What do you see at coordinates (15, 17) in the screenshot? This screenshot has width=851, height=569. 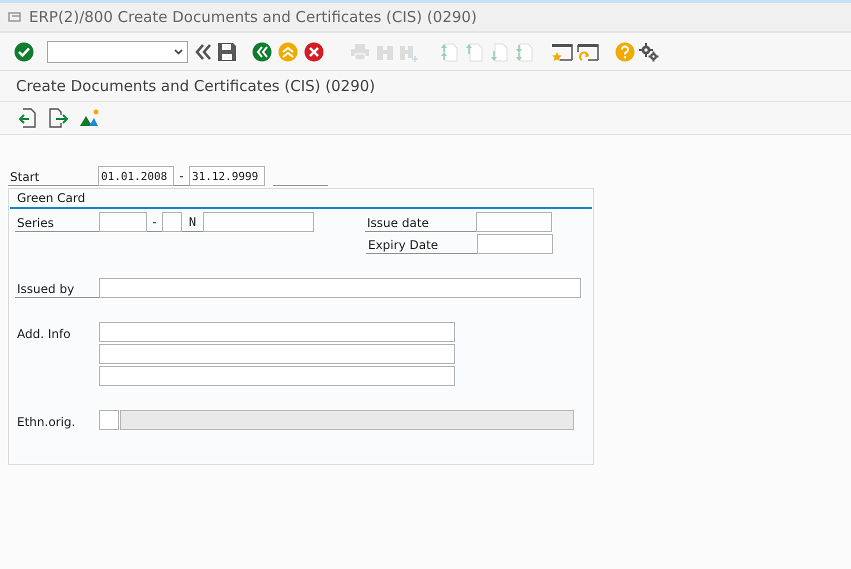 I see `menu-icon` at bounding box center [15, 17].